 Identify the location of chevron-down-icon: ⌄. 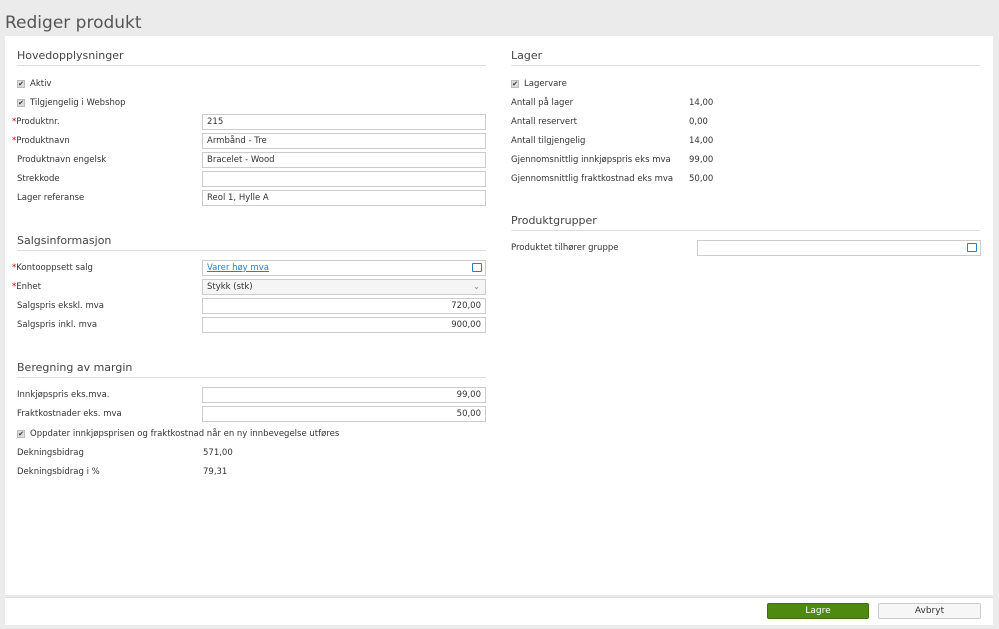
(476, 287).